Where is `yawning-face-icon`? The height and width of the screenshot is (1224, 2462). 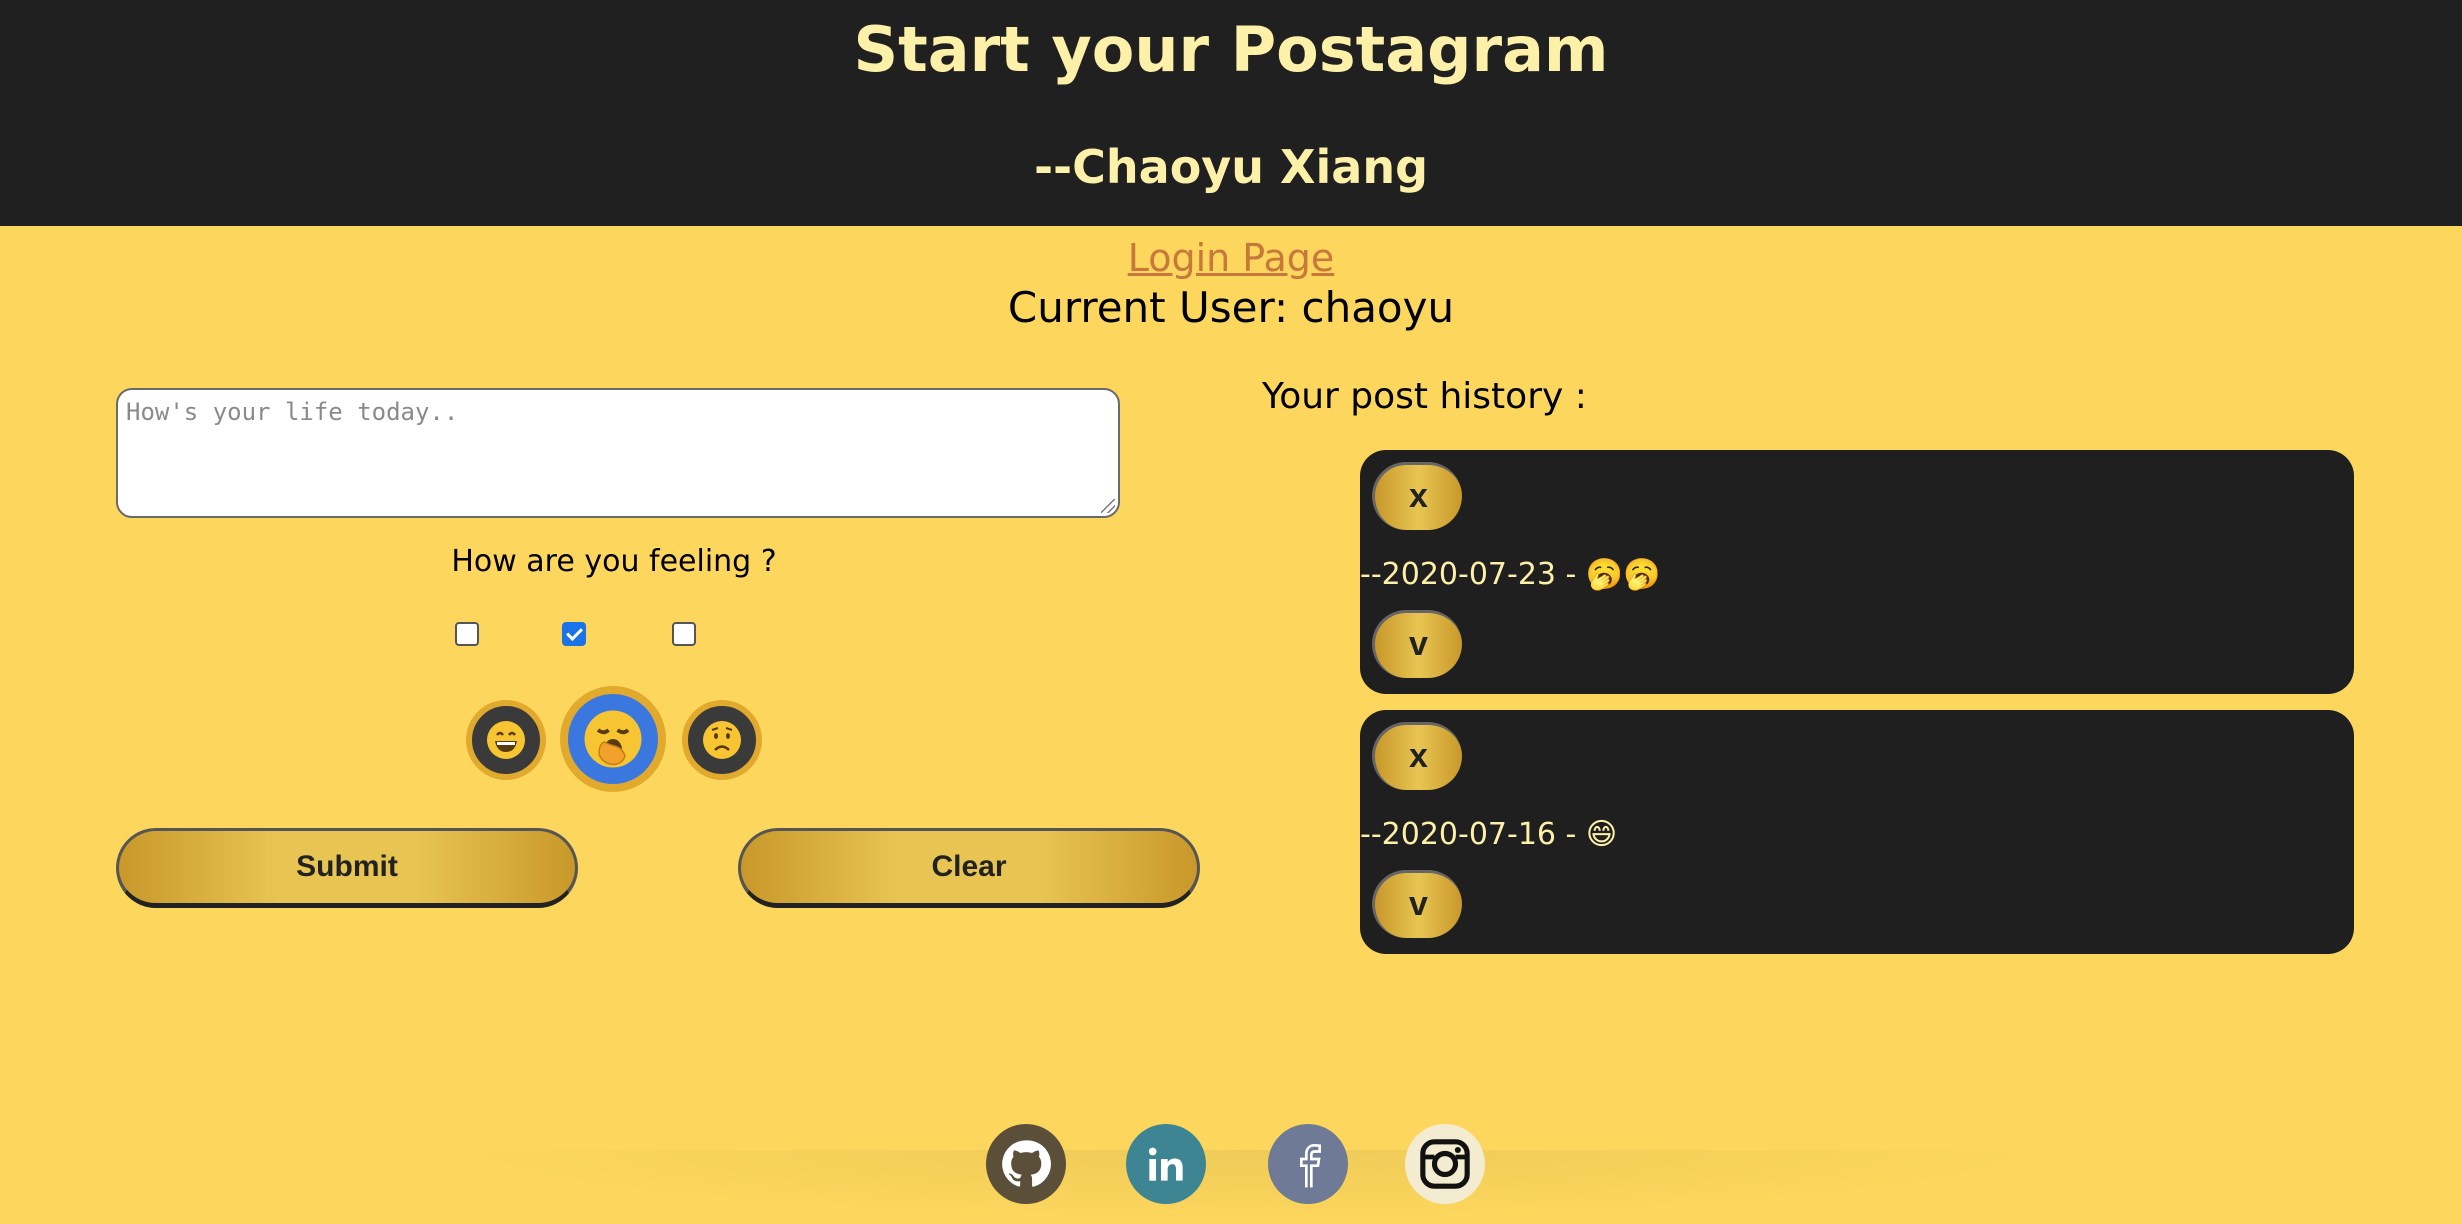
yawning-face-icon is located at coordinates (613, 739).